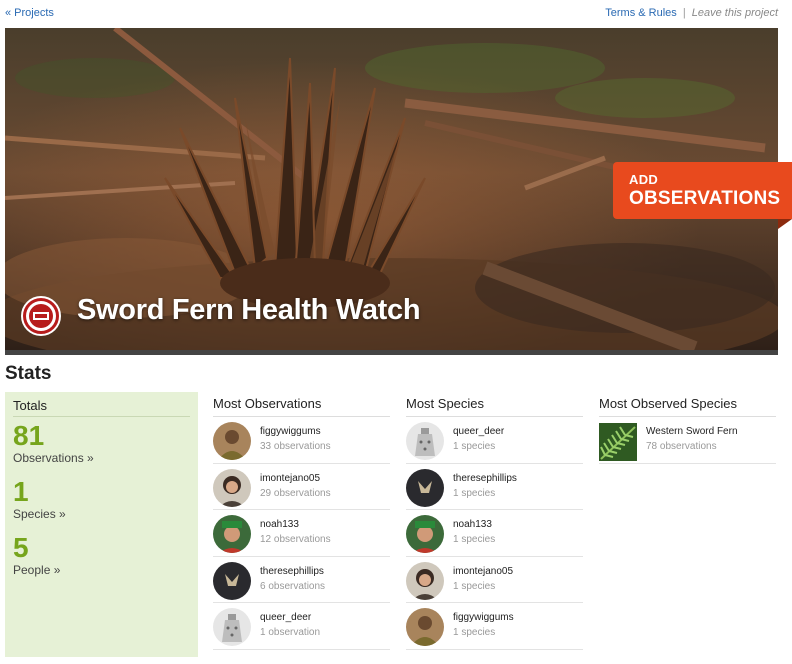 The height and width of the screenshot is (664, 792). I want to click on observation-count: 29 observations, so click(295, 493).